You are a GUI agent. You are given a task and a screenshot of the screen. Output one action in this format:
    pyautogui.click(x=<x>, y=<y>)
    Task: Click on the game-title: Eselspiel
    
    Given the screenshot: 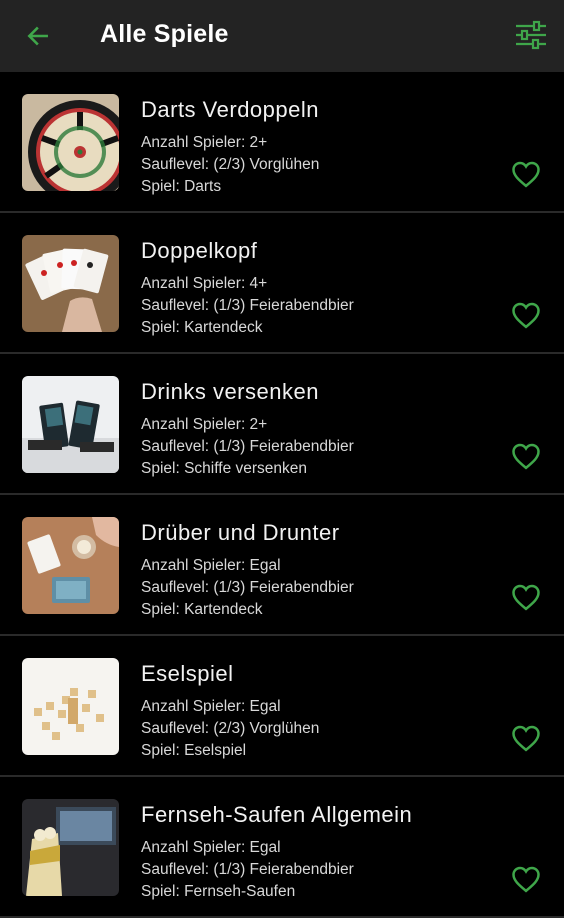 What is the action you would take?
    pyautogui.click(x=187, y=673)
    